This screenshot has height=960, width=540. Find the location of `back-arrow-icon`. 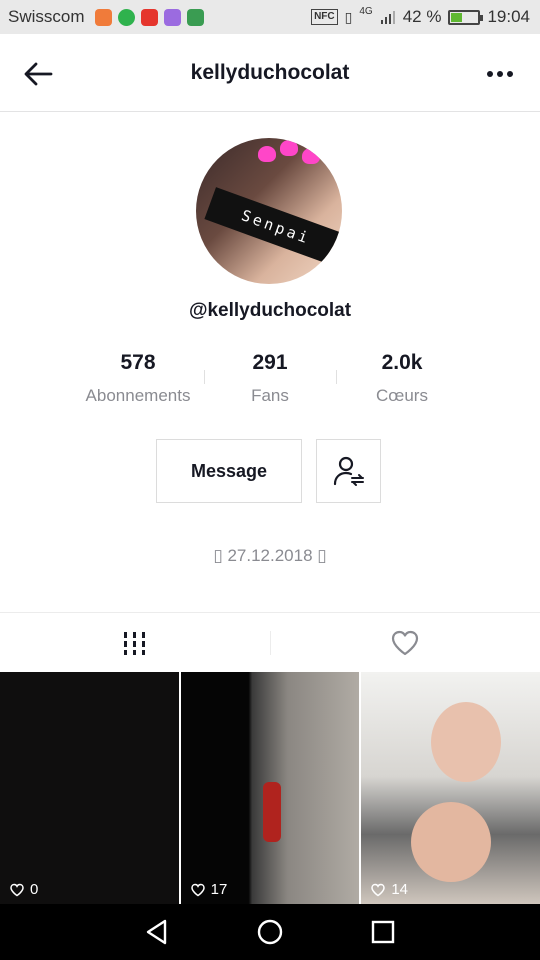

back-arrow-icon is located at coordinates (38, 74).